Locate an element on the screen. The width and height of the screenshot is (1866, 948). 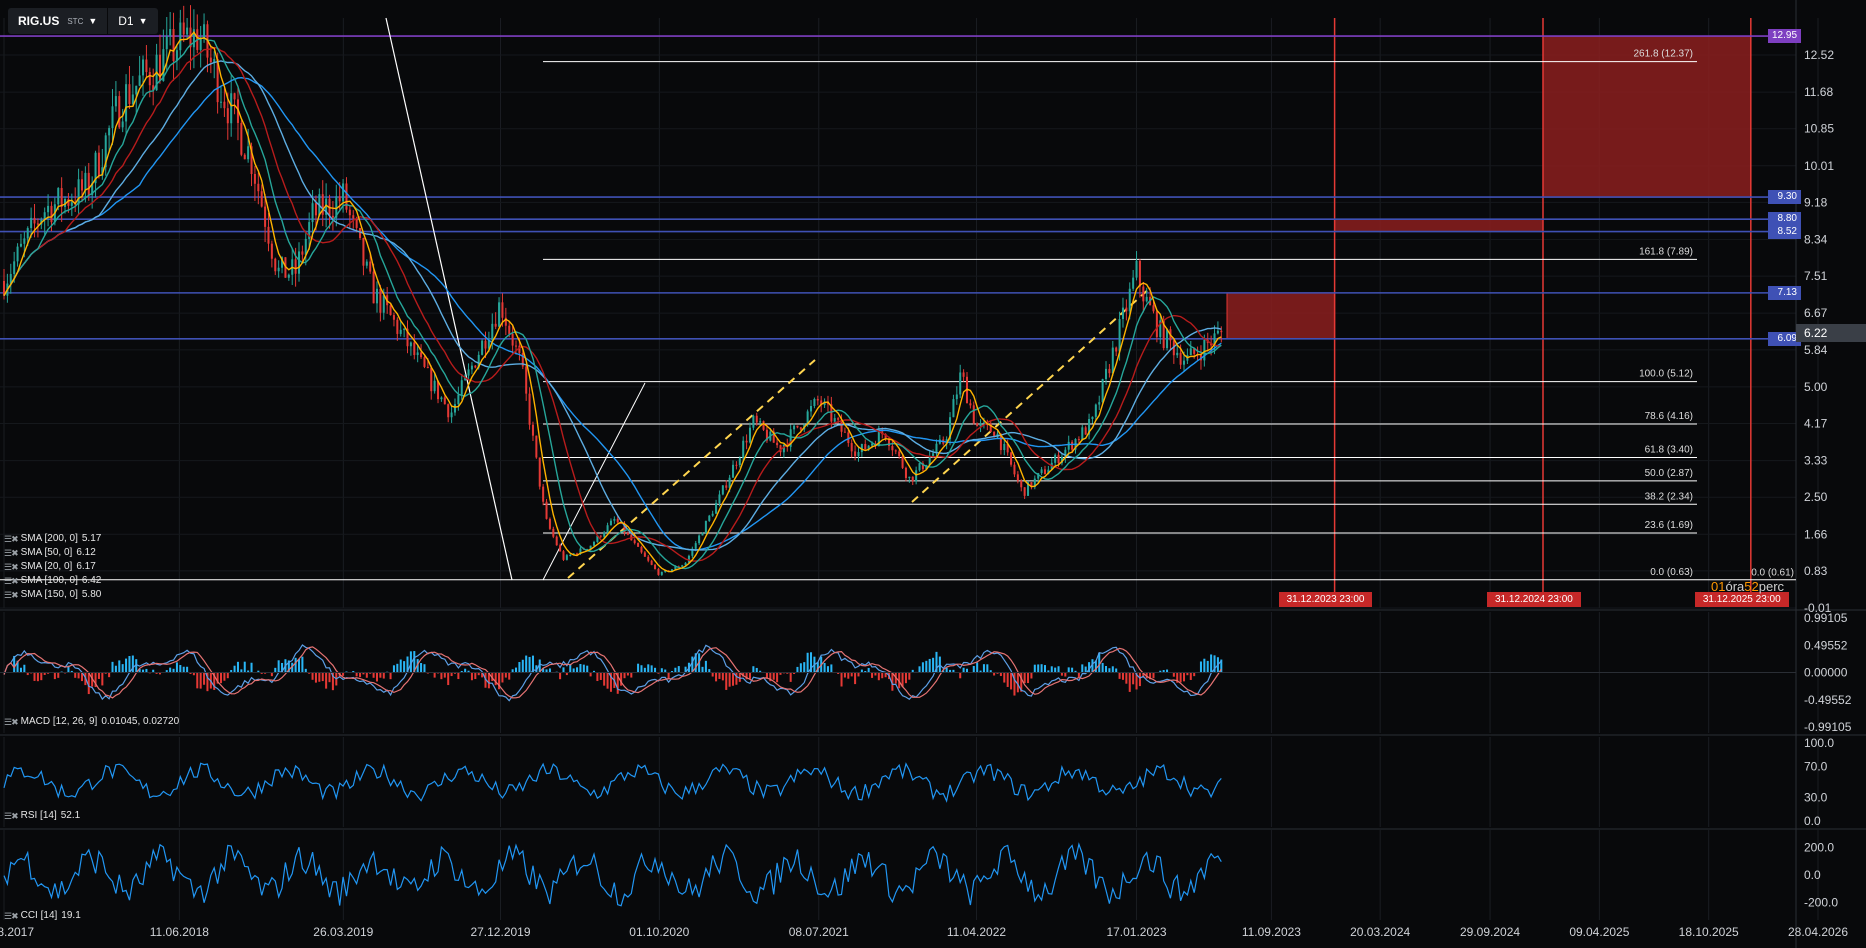
cci-legend-row: ☰✖ CCI [14] 19.1 is located at coordinates (42, 916).